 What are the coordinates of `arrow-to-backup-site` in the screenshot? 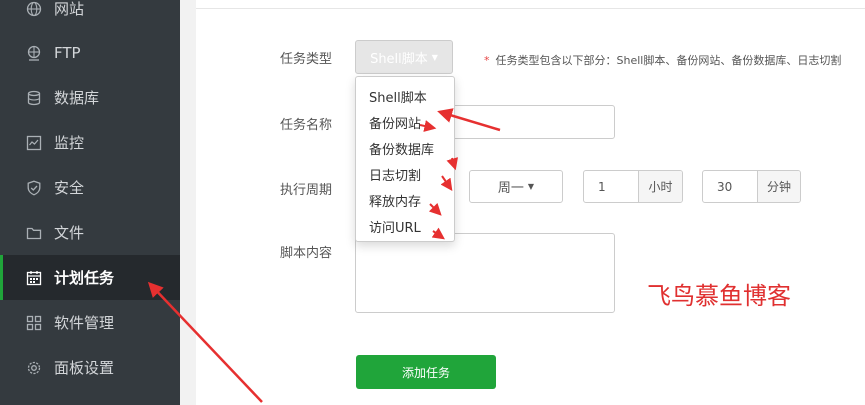 It's located at (469, 120).